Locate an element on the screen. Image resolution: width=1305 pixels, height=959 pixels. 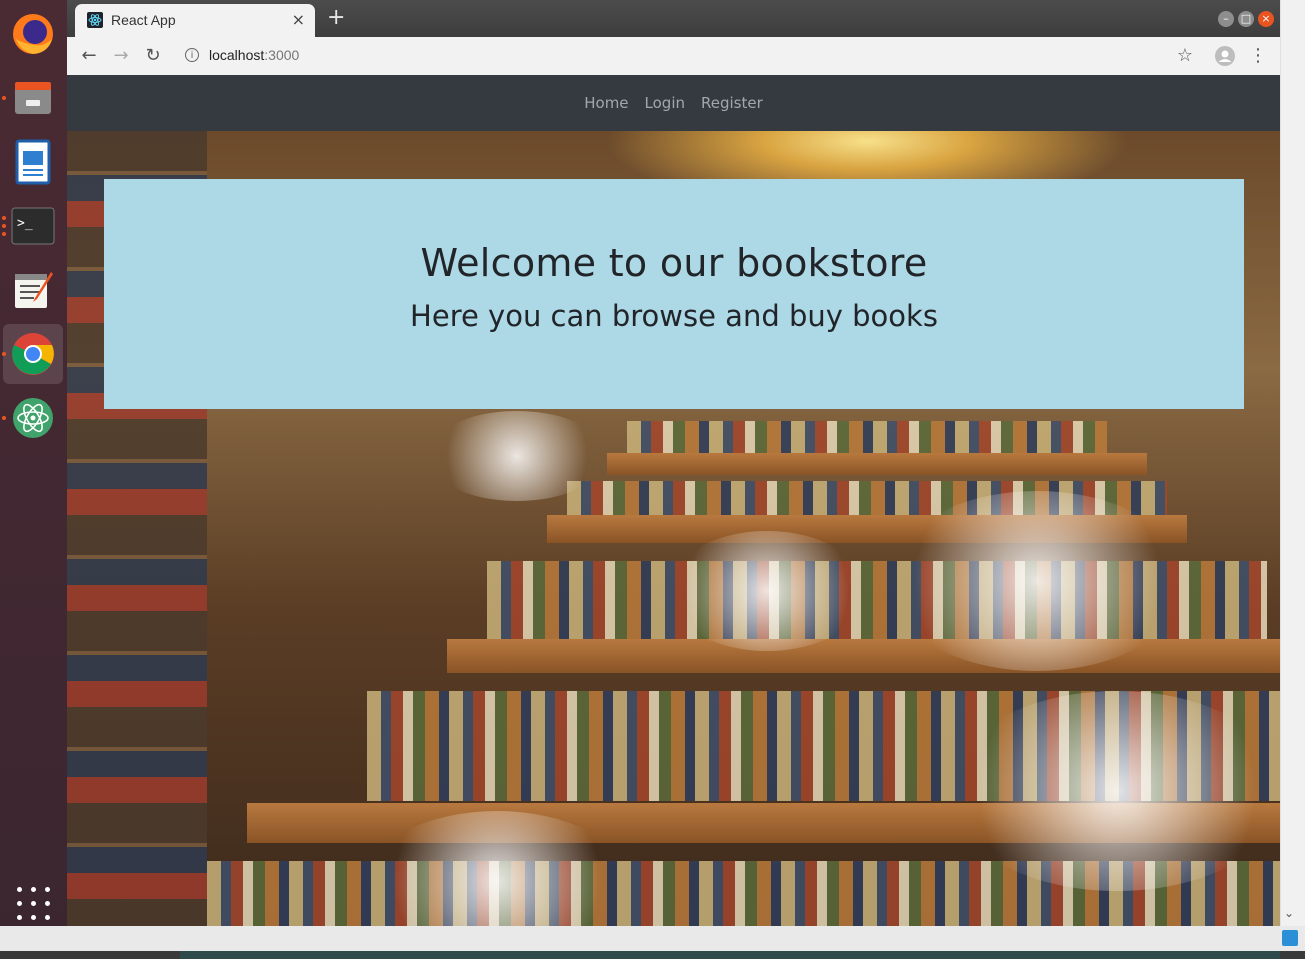
page-subtitle: Here you can browse and buy books is located at coordinates (674, 316).